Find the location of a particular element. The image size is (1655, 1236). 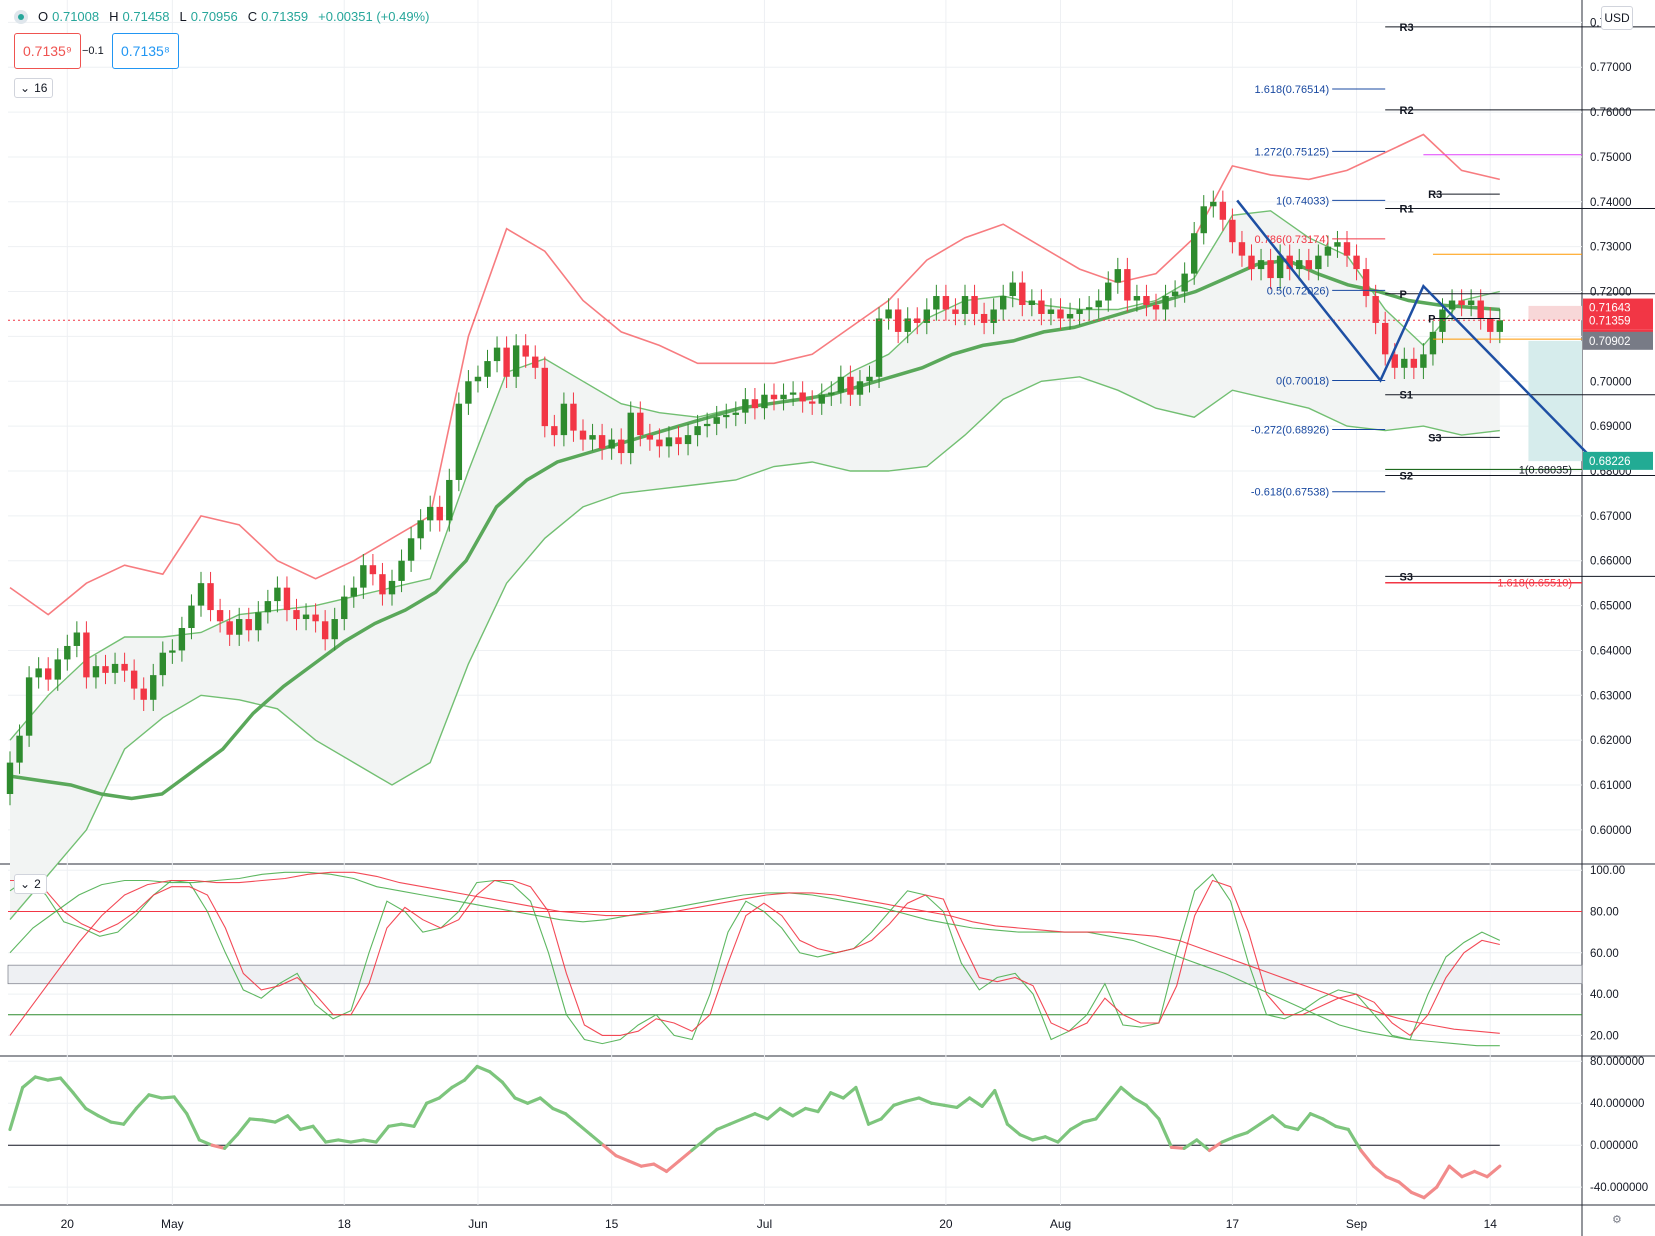

y-tick-label: 0.73000 is located at coordinates (1611, 248).